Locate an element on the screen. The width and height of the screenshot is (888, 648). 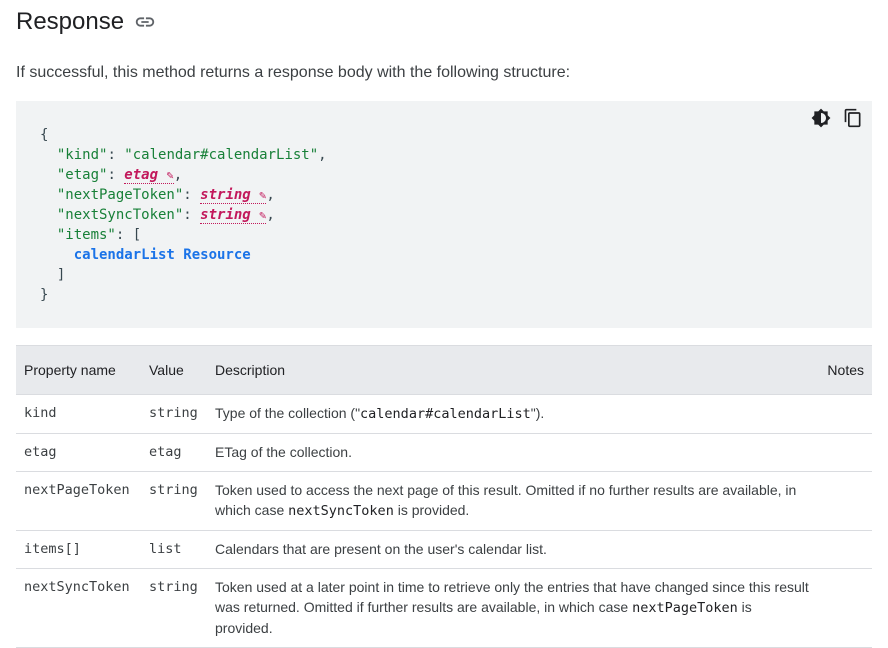
property-name: nextSyncToken is located at coordinates (78, 608).